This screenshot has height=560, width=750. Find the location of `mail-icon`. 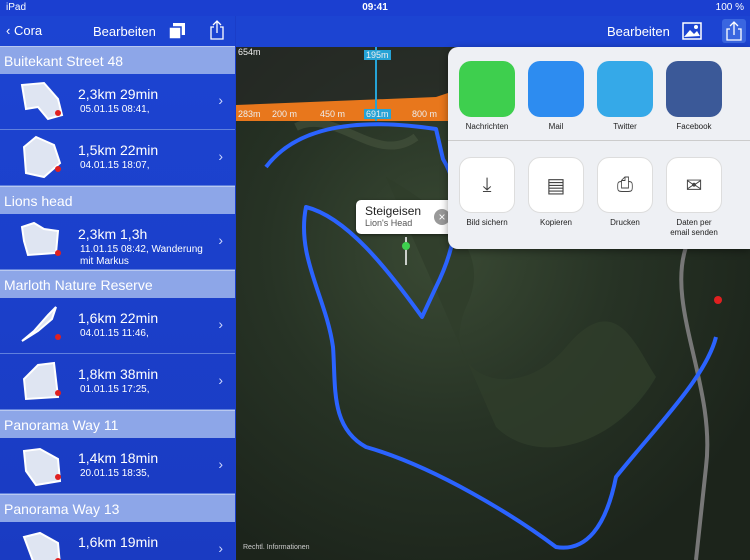

mail-icon is located at coordinates (556, 89).